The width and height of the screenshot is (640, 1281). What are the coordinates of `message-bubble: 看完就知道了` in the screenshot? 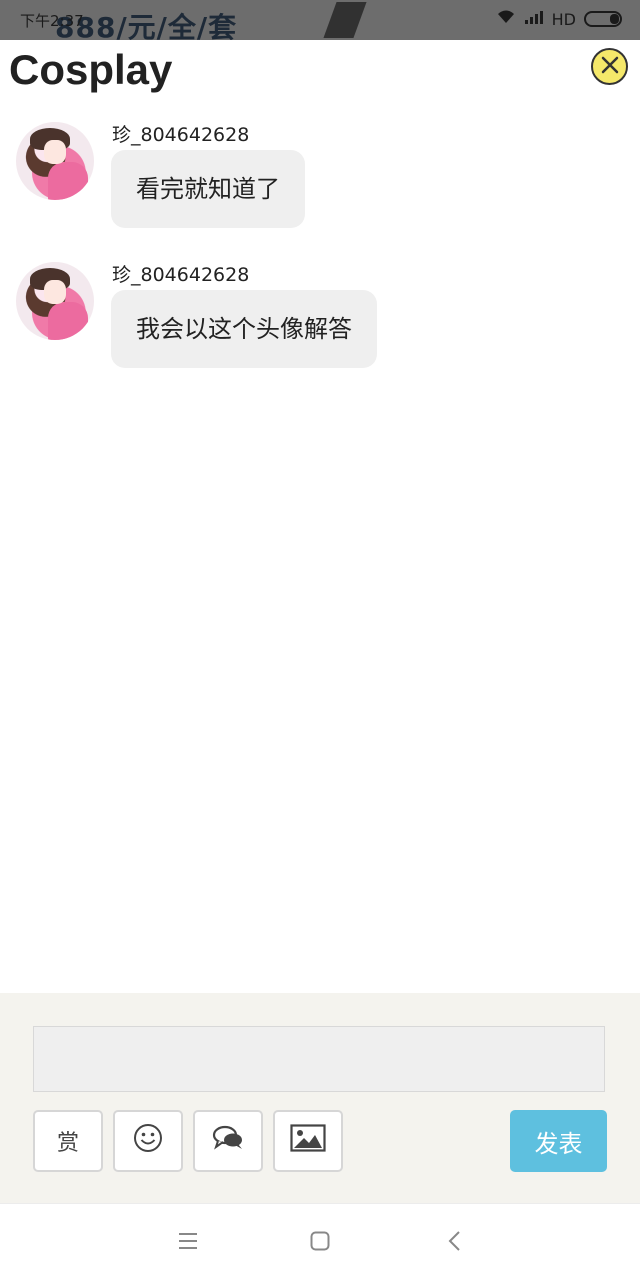 It's located at (208, 189).